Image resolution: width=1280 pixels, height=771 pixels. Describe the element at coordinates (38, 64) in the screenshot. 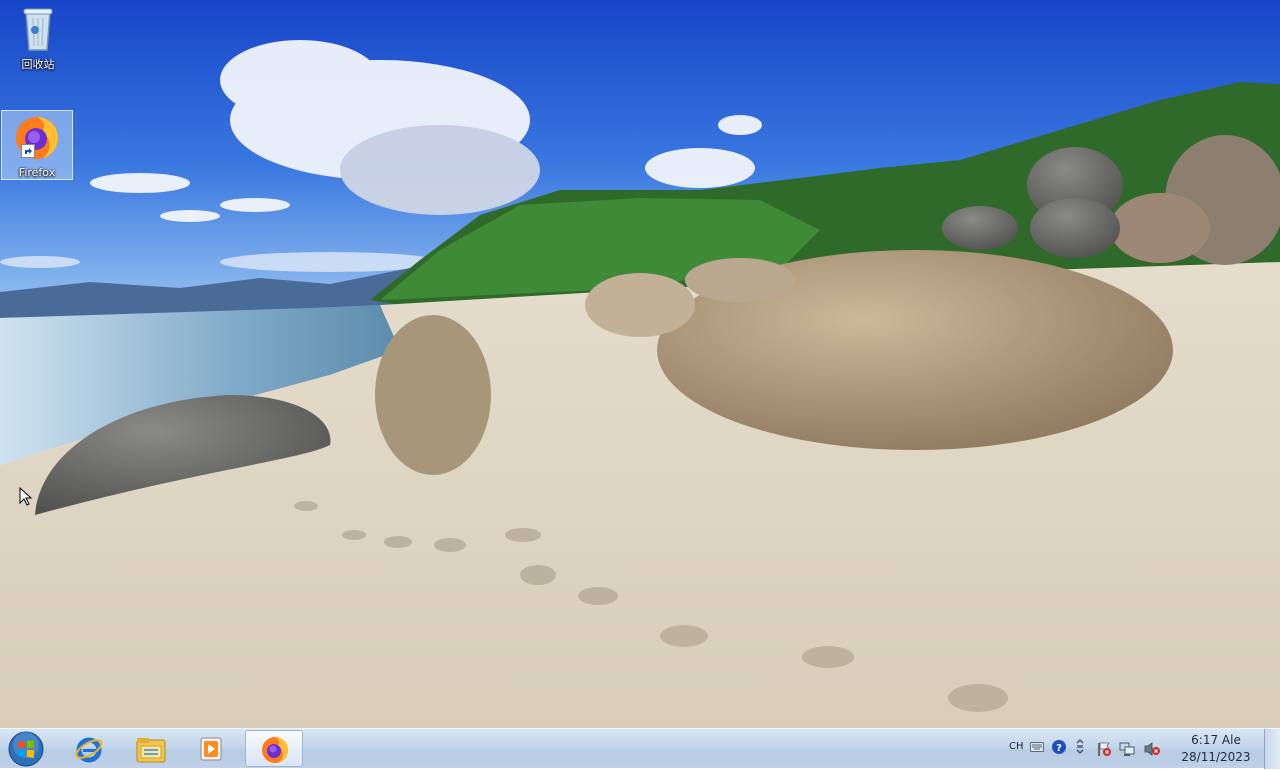

I see `desktop-icon-label: 回收站` at that location.